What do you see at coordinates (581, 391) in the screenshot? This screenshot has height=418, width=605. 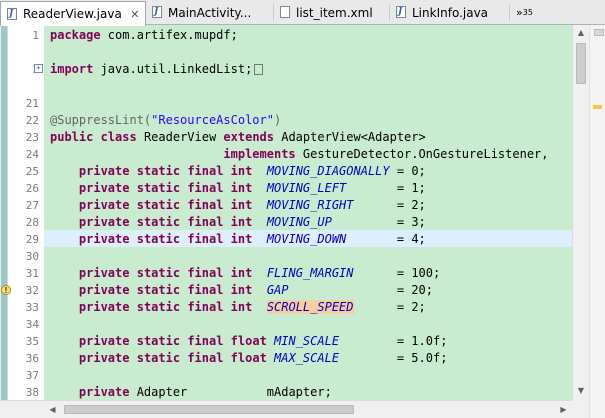 I see `scroll-down-icon: ▼` at bounding box center [581, 391].